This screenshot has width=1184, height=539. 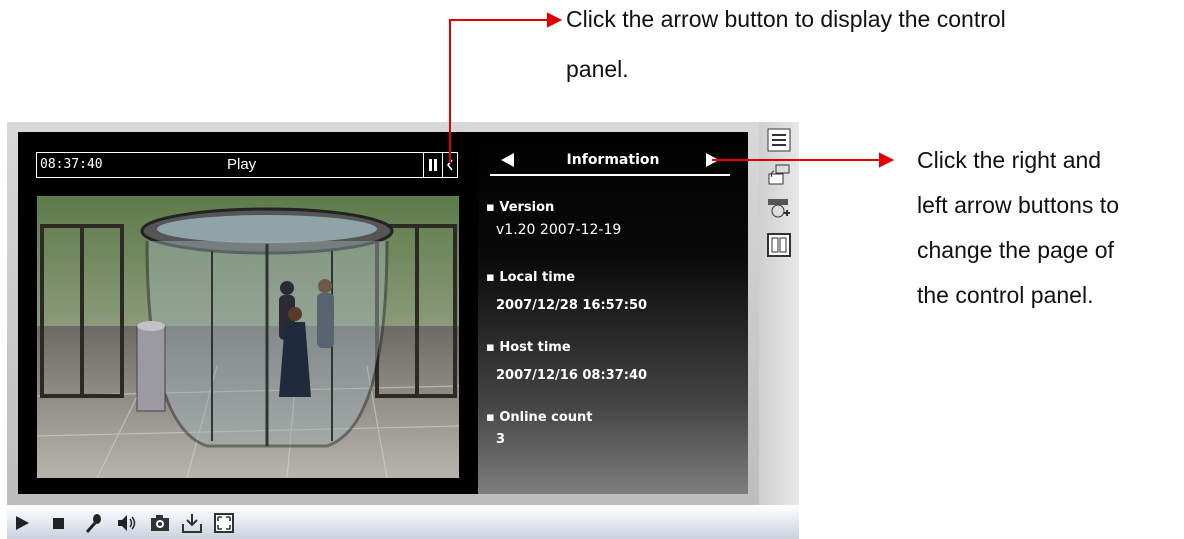 I want to click on callout-arrows, so click(x=672, y=90).